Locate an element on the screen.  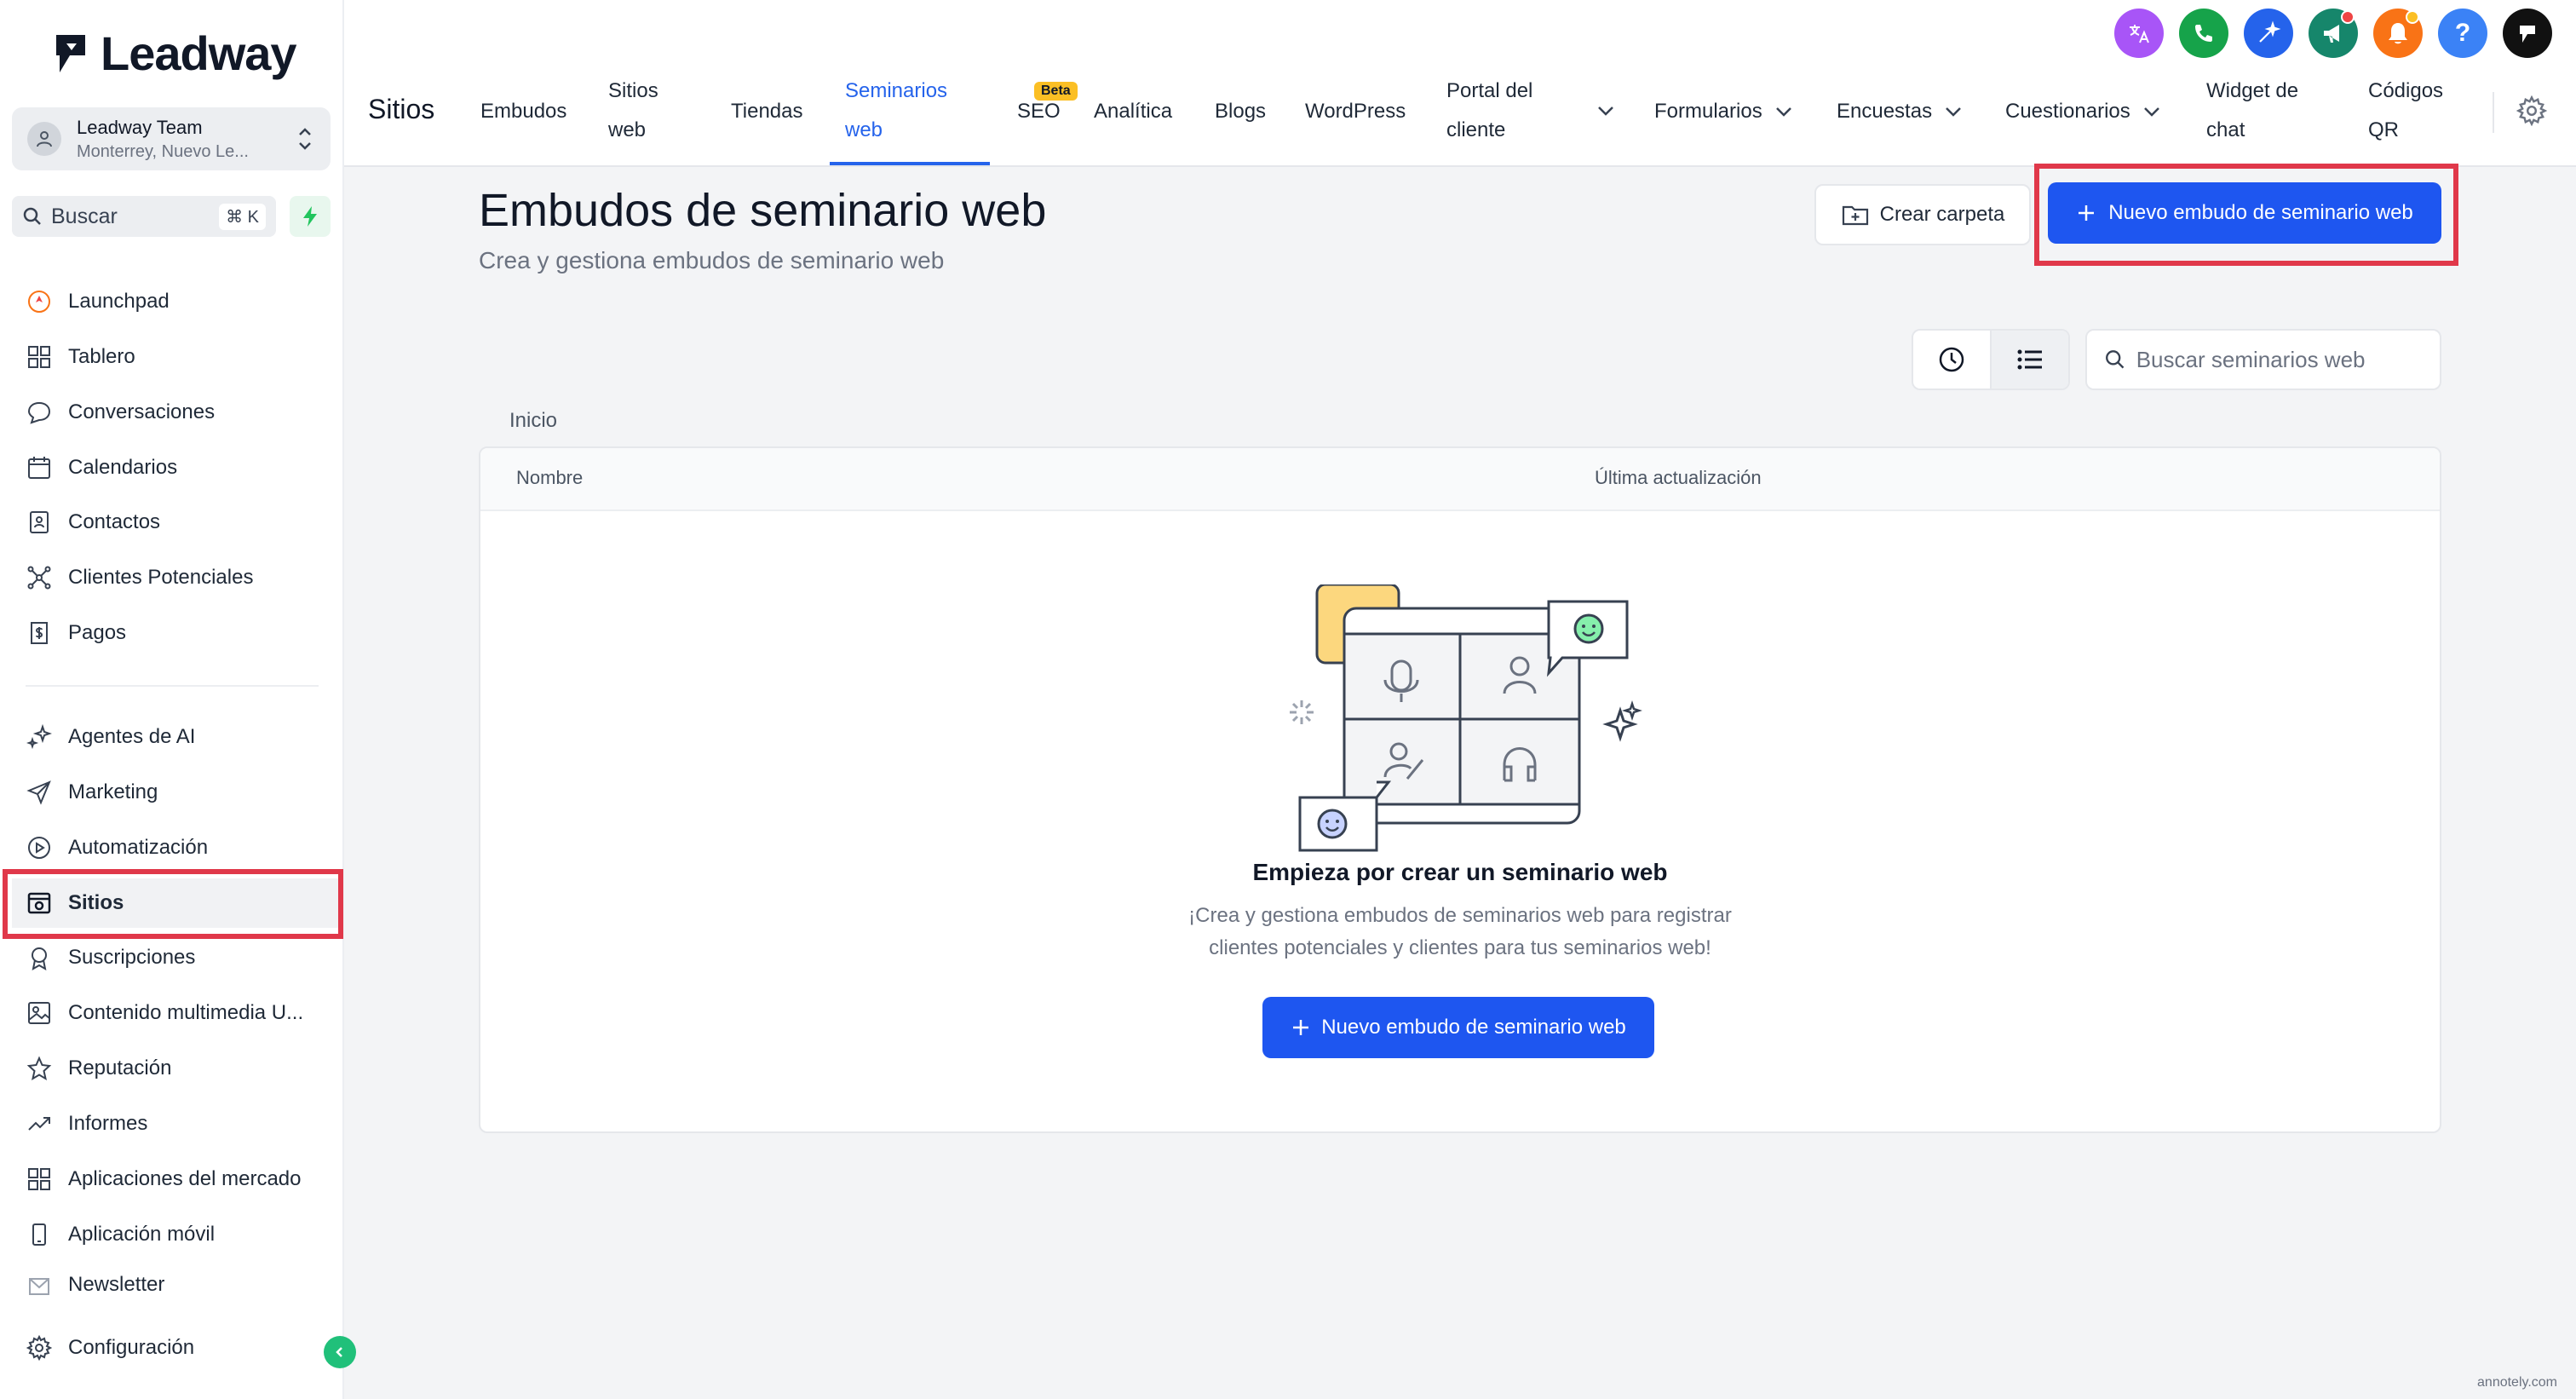
brand-name: Leadway is located at coordinates (199, 53).